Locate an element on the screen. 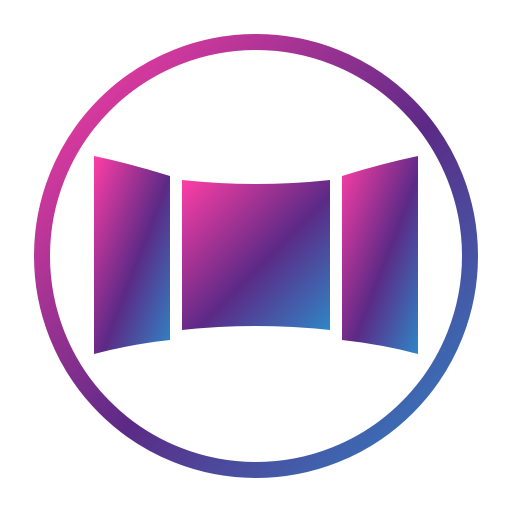 The height and width of the screenshot is (512, 512). left-panel is located at coordinates (132, 255).